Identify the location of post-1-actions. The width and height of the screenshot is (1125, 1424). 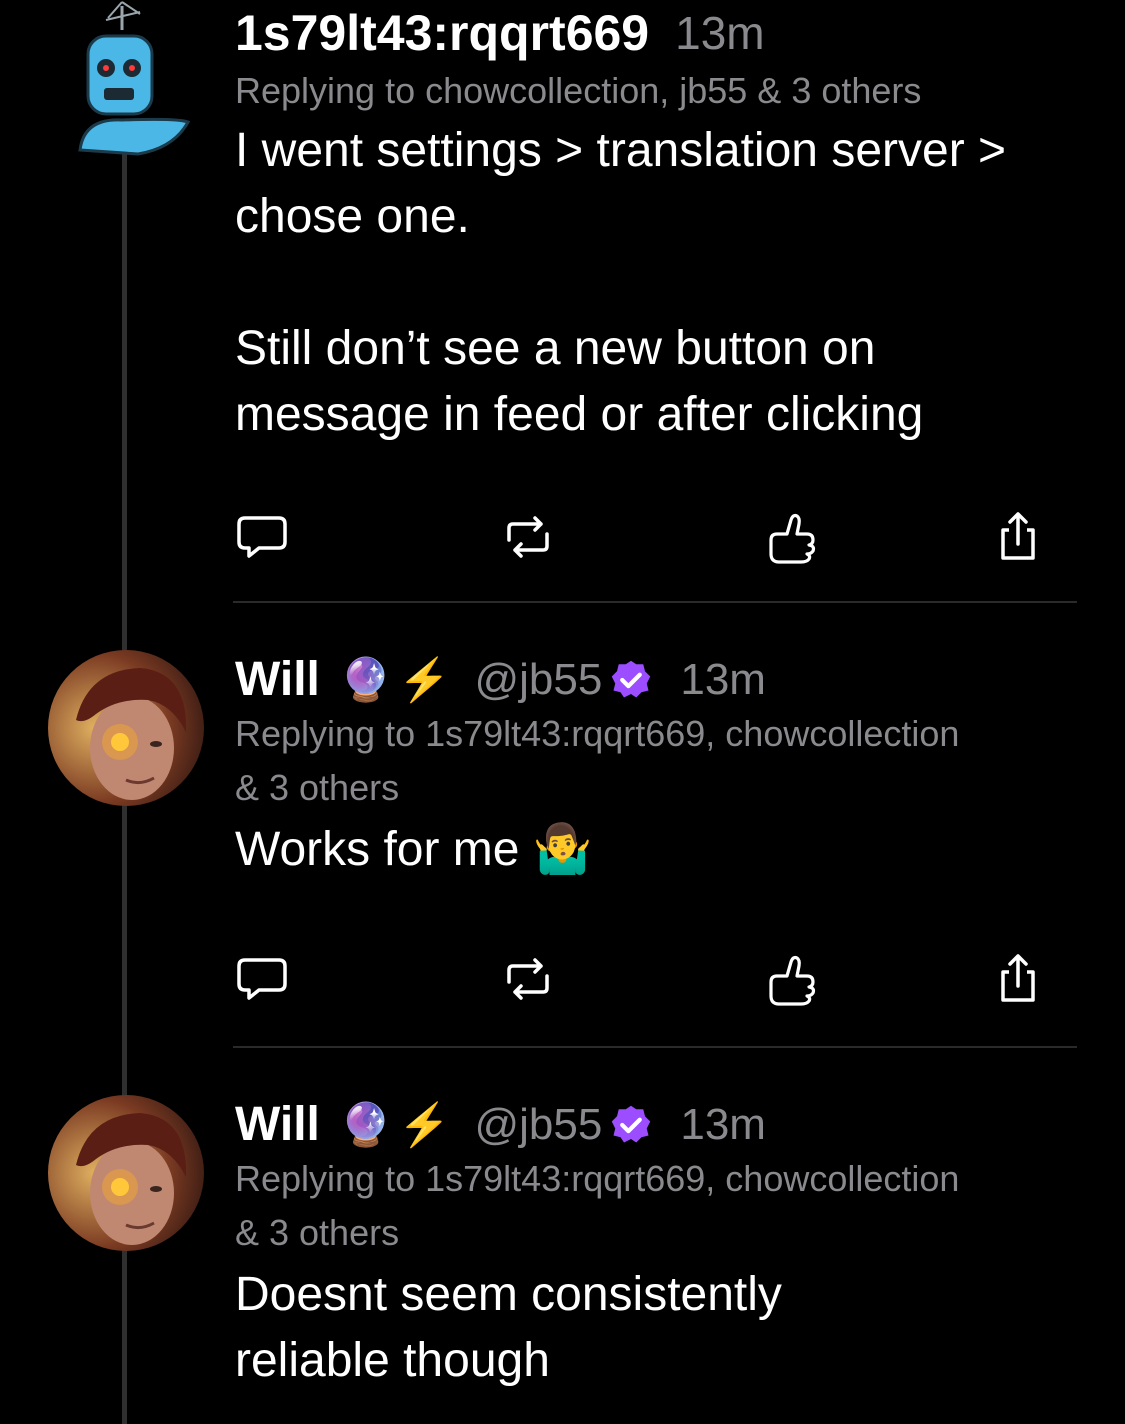
(640, 537).